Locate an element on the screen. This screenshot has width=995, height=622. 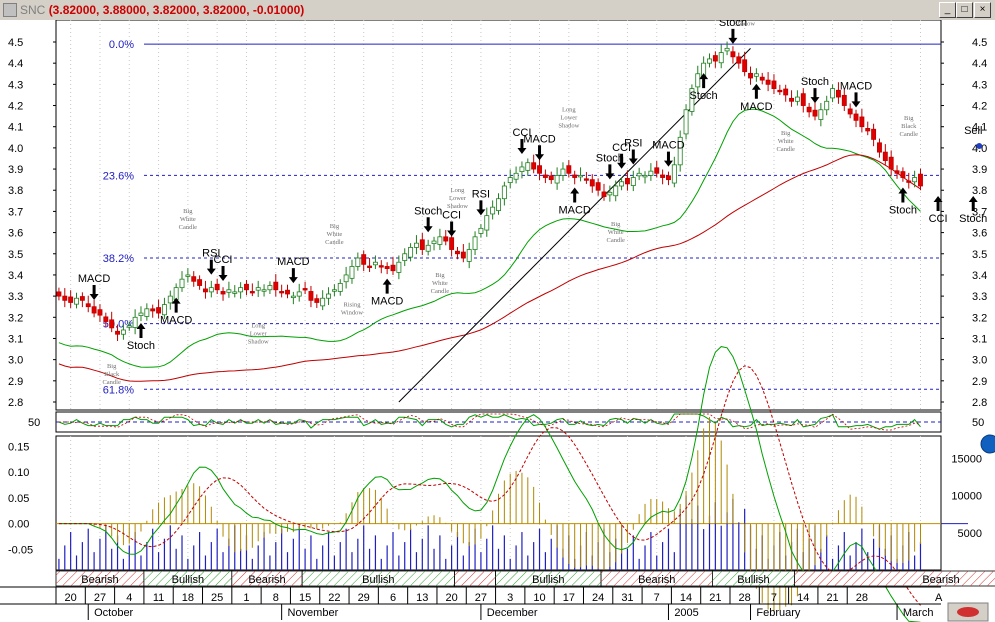
signal-label: CCI is located at coordinates (223, 260).